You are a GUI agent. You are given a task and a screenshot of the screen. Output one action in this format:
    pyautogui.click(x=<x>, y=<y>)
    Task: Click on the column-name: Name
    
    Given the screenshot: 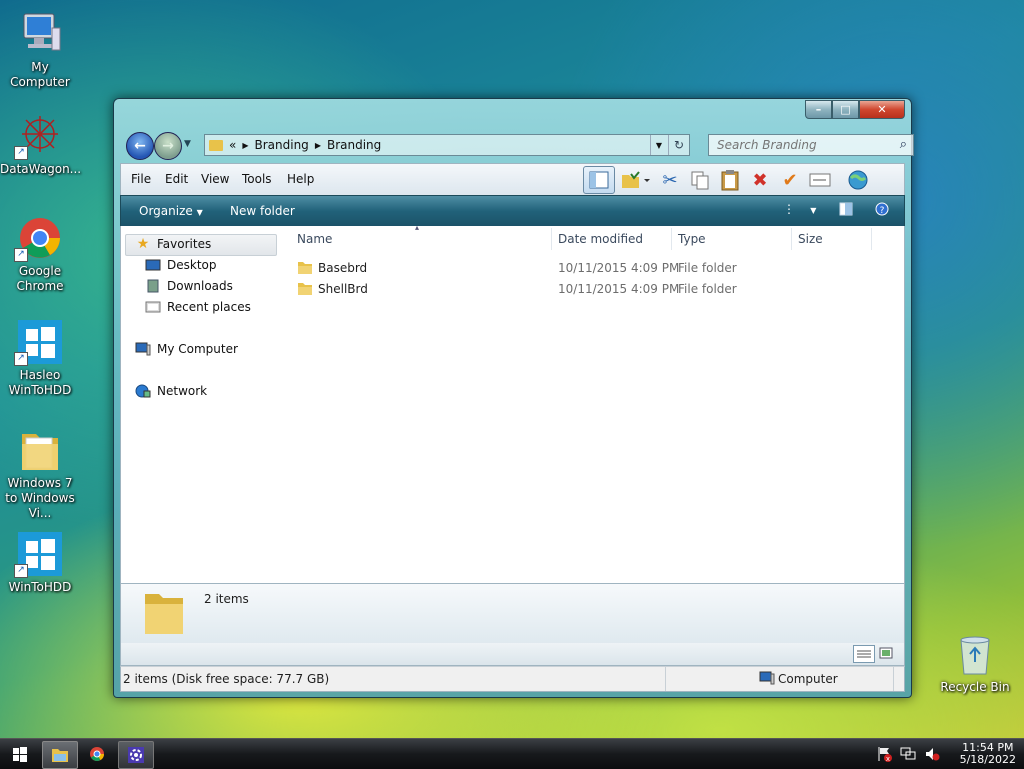 What is the action you would take?
    pyautogui.click(x=314, y=239)
    